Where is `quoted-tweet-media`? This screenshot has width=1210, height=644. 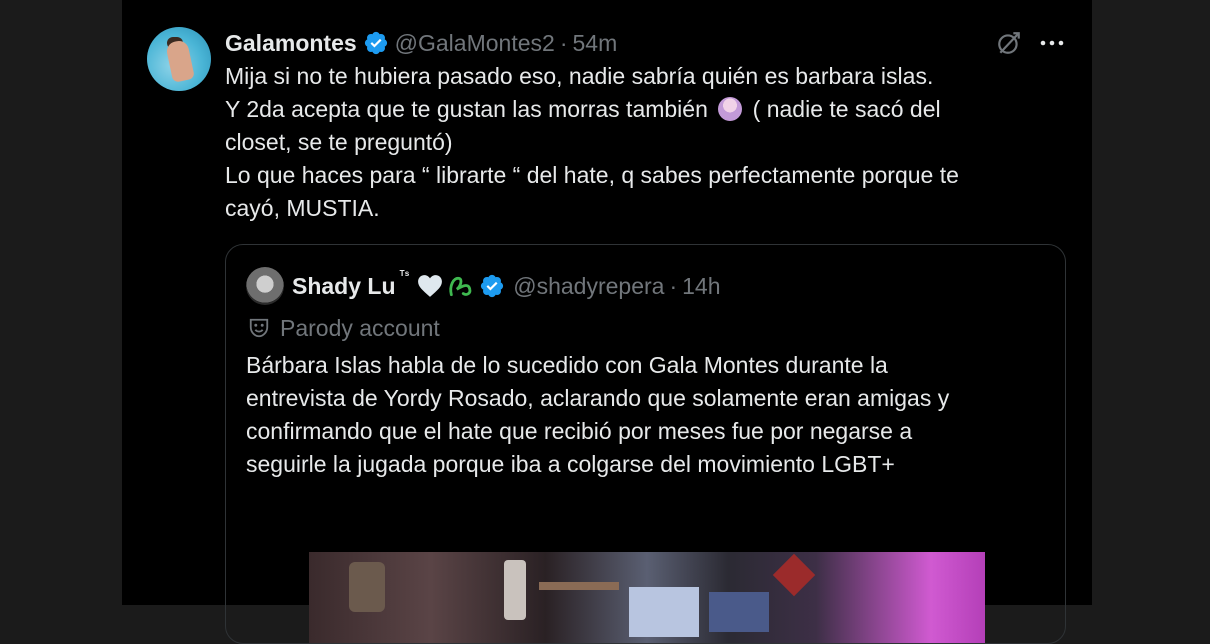 quoted-tweet-media is located at coordinates (647, 597).